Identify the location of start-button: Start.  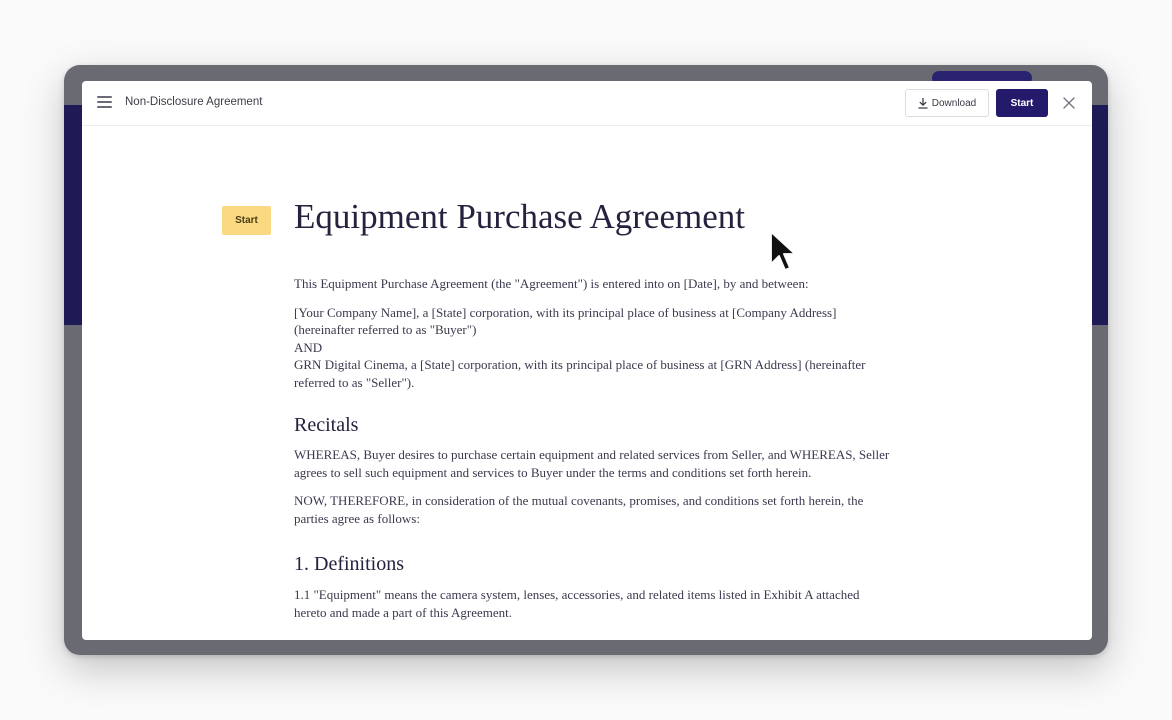
(1022, 103).